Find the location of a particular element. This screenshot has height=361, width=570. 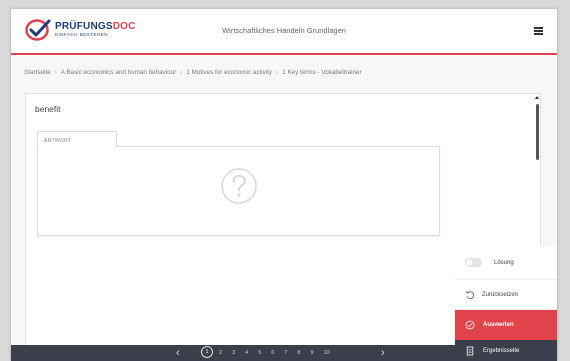

page-number: 6 is located at coordinates (272, 353).